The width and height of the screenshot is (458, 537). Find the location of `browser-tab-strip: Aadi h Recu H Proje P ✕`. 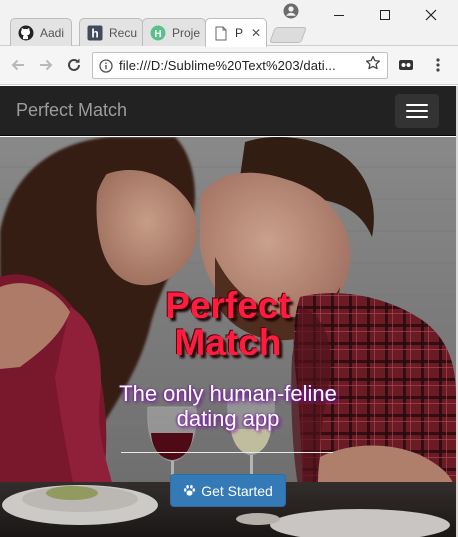

browser-tab-strip: Aadi h Recu H Proje P ✕ is located at coordinates (229, 23).